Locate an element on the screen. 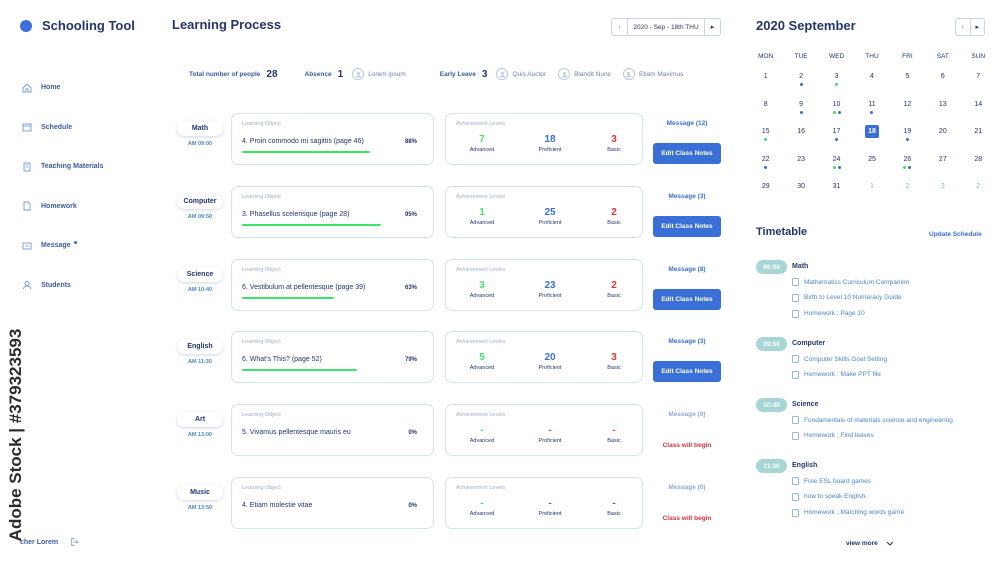  sidebar-item-message: Message is located at coordinates (63, 246).